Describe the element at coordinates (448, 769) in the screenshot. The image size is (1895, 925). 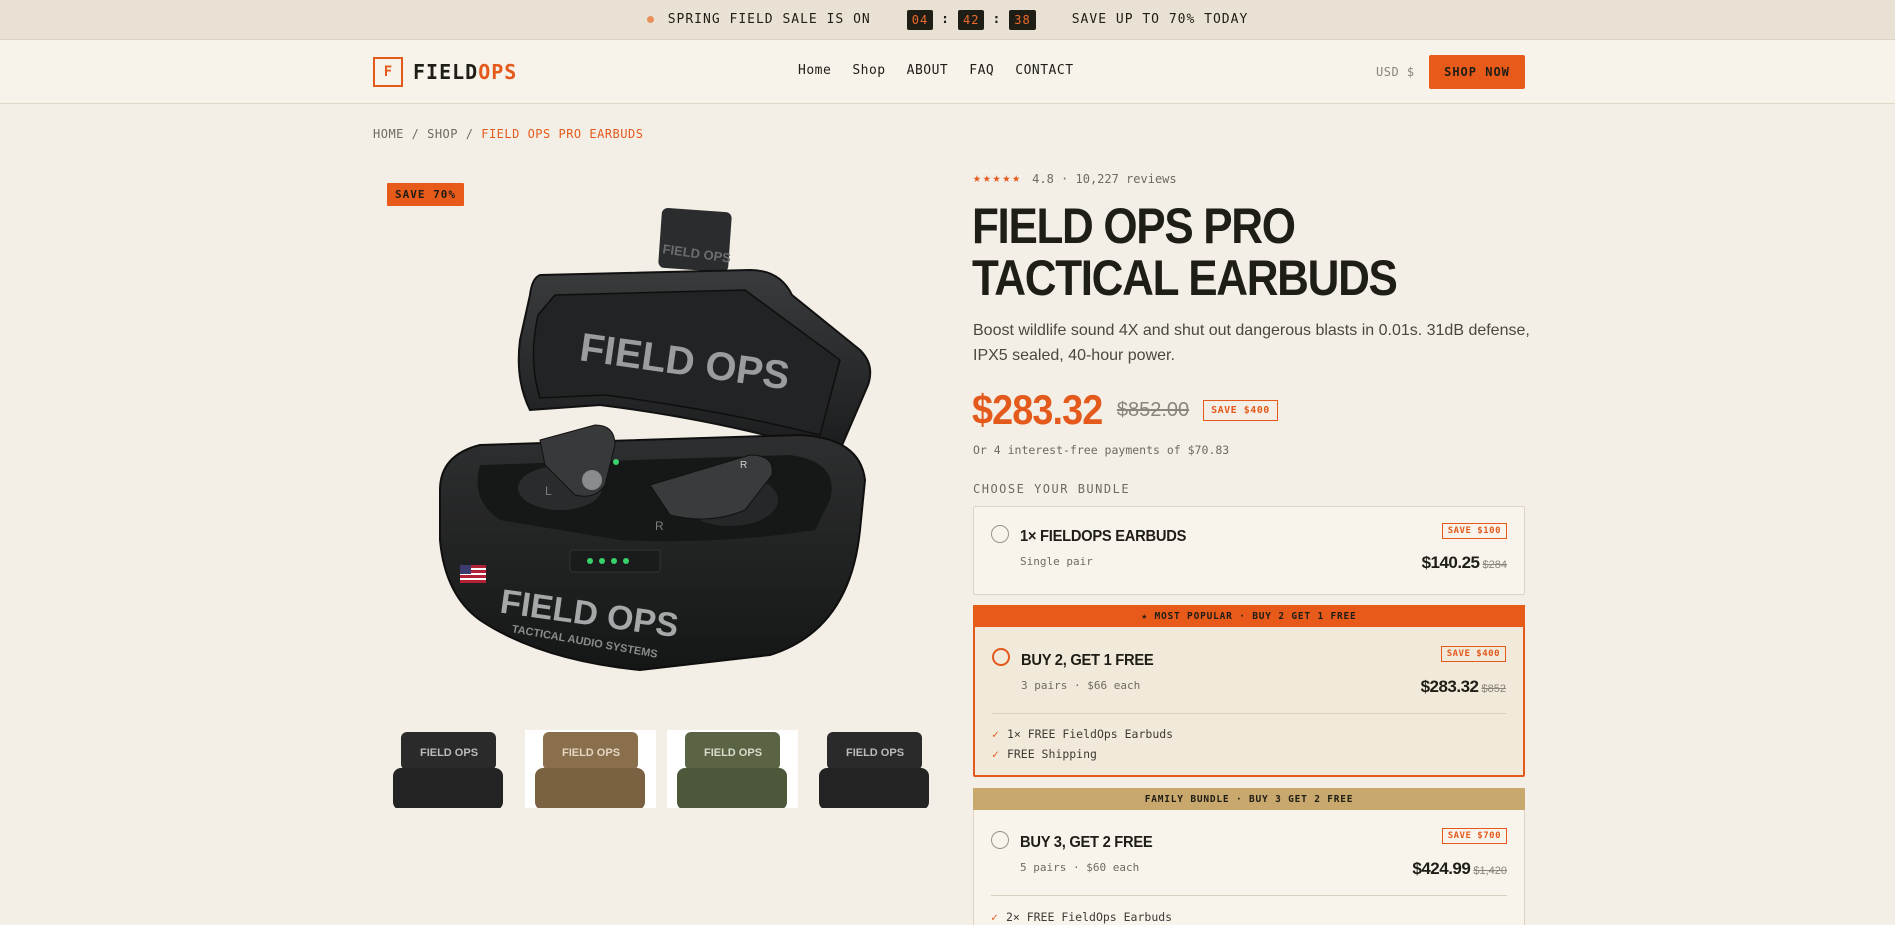
I see `thumbnail-black: FIELD OPS` at that location.